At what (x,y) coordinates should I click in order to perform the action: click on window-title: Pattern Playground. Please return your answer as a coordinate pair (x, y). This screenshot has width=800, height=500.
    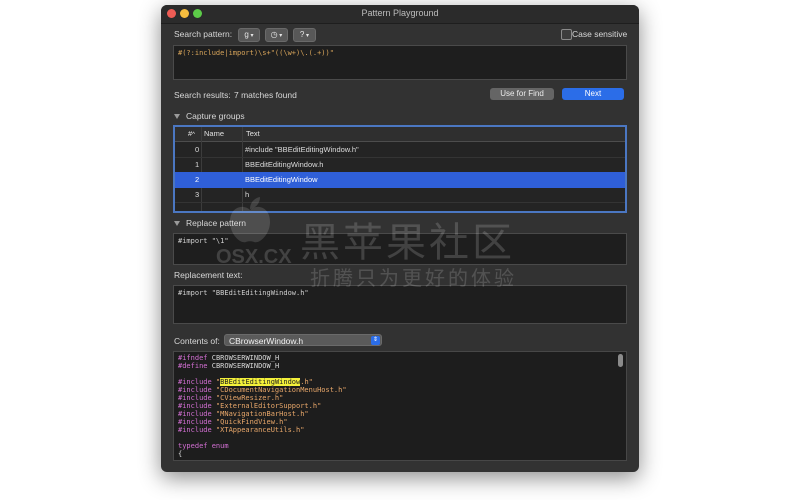
    Looking at the image, I should click on (400, 13).